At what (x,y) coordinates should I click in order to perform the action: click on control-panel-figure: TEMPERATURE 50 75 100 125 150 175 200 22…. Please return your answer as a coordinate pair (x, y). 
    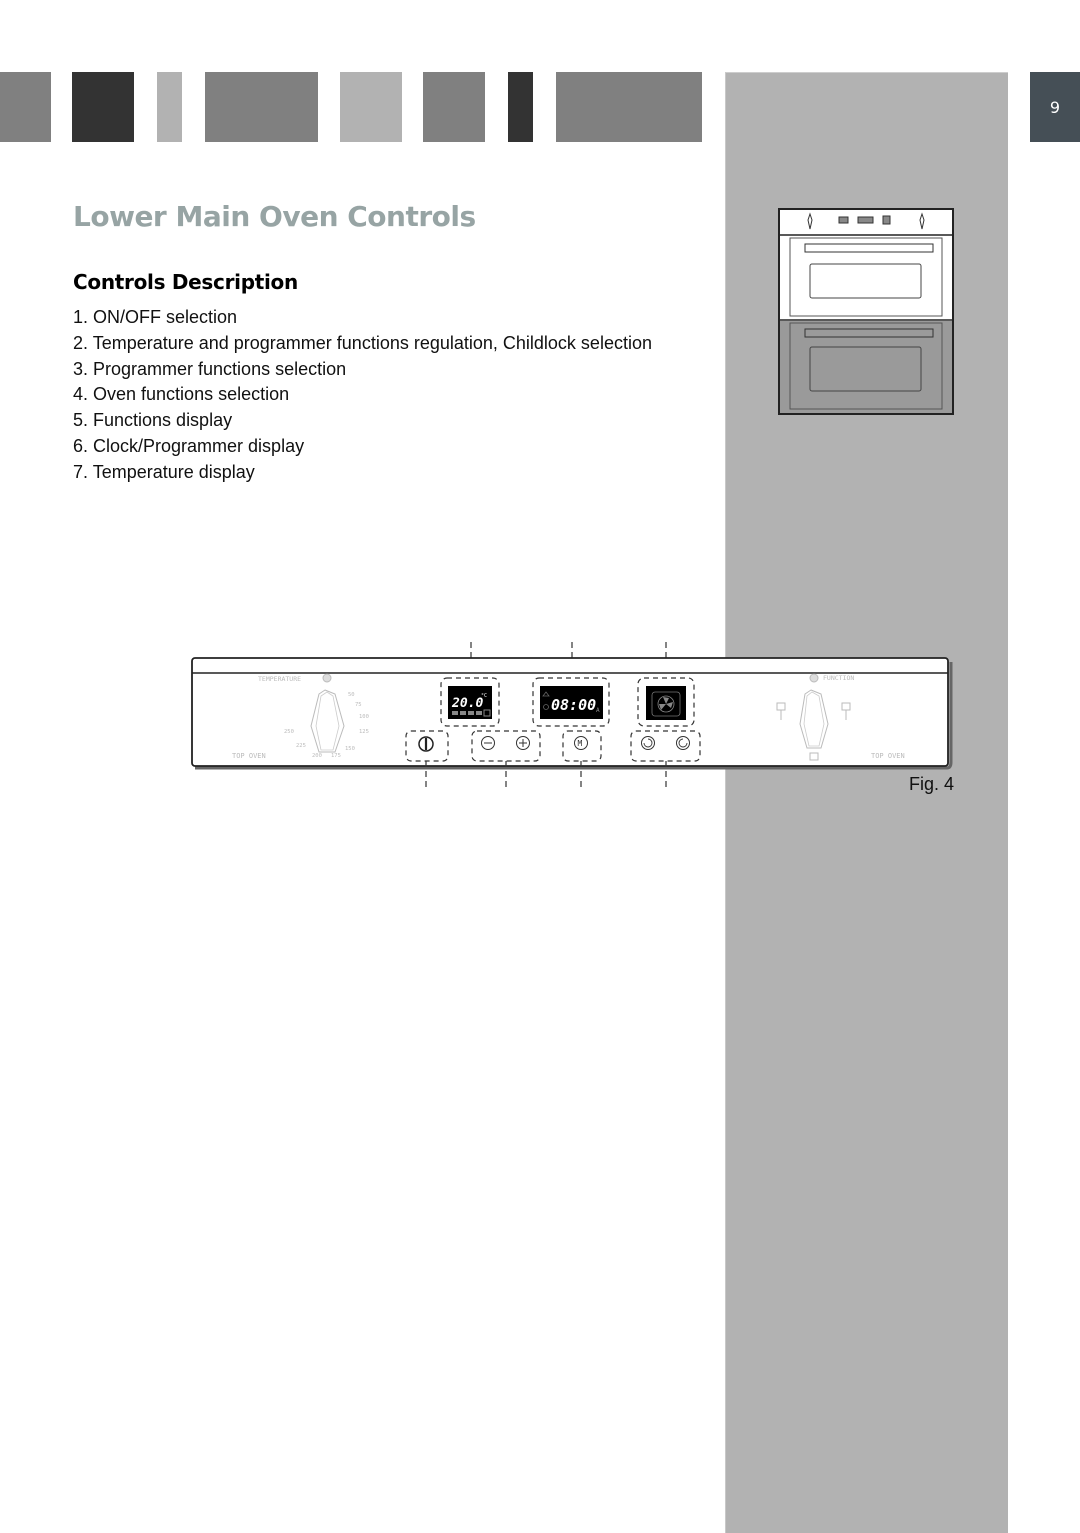
    Looking at the image, I should click on (572, 716).